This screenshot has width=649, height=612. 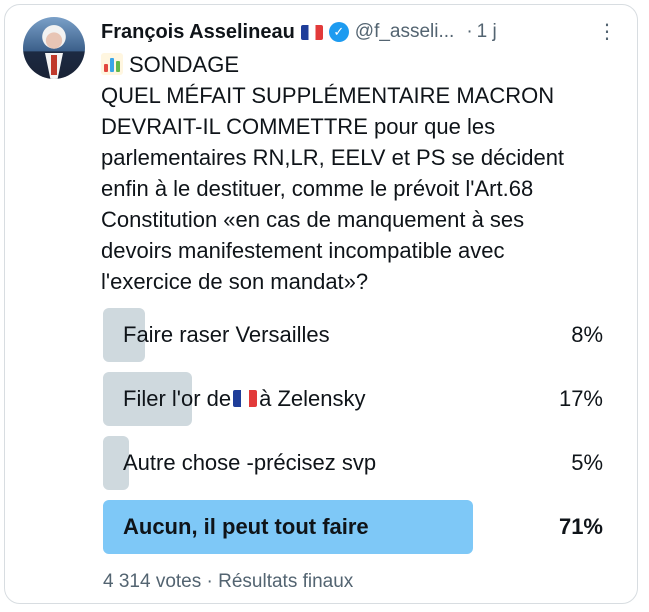 I want to click on poll-option-2: Filer l'or de à Zelensky 17%, so click(x=353, y=399).